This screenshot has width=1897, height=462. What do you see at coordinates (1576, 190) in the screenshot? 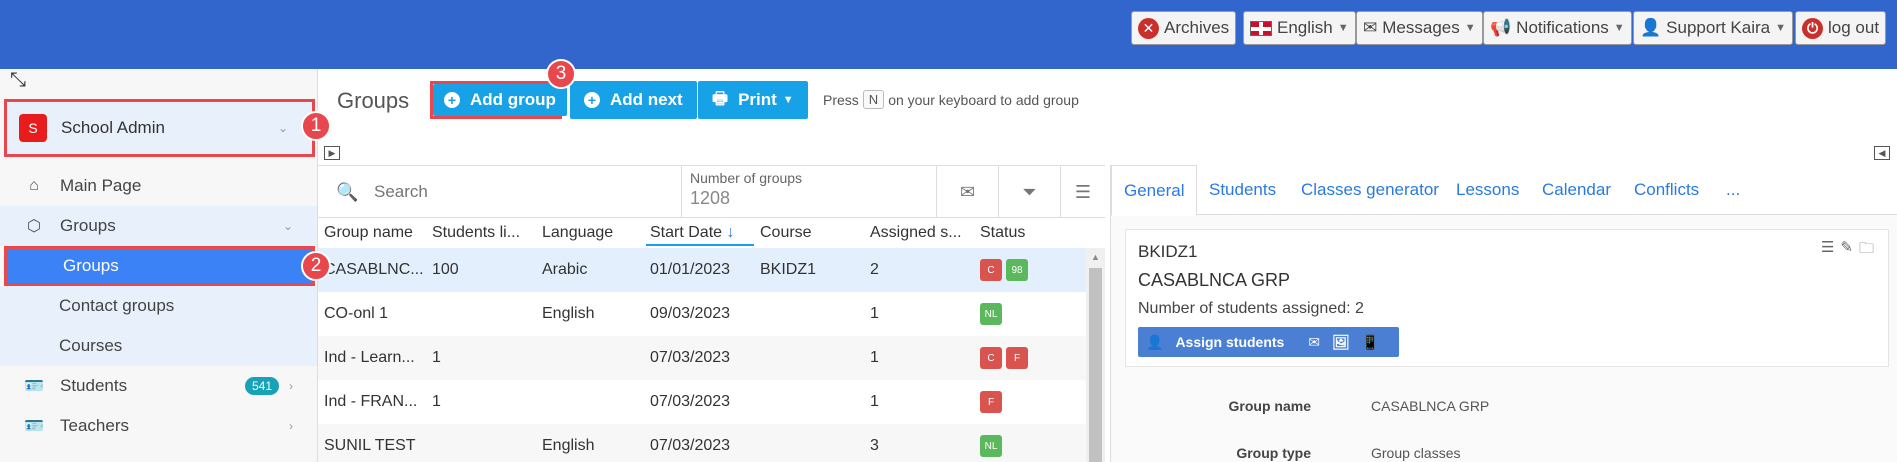
I see `tab-calendar: Calendar` at bounding box center [1576, 190].